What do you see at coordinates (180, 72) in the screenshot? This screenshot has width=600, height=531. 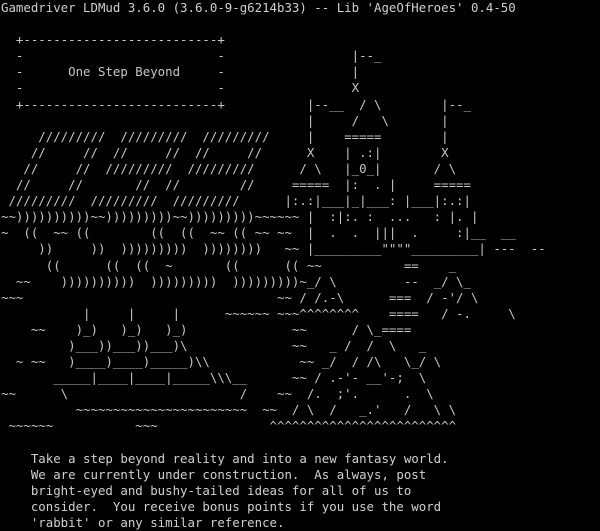 I see `ascii-art-line: - One Step Beyond - |` at bounding box center [180, 72].